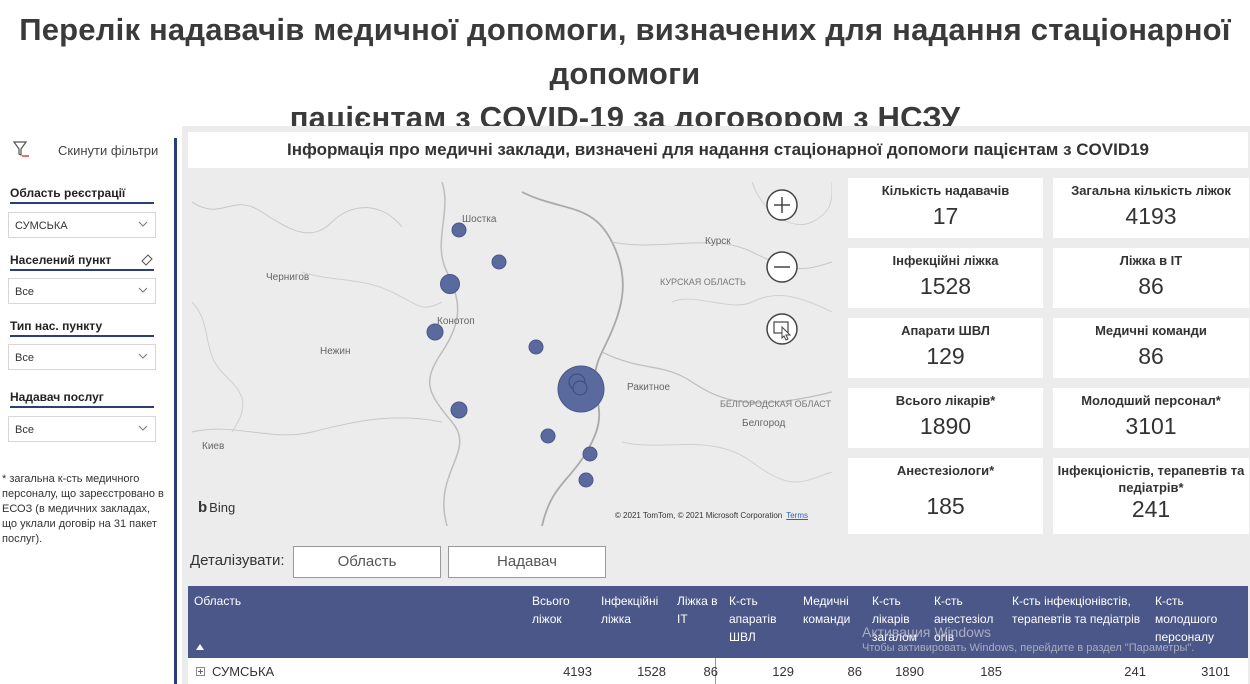  What do you see at coordinates (243, 671) in the screenshot?
I see `cell-region: СУМСЬКА` at bounding box center [243, 671].